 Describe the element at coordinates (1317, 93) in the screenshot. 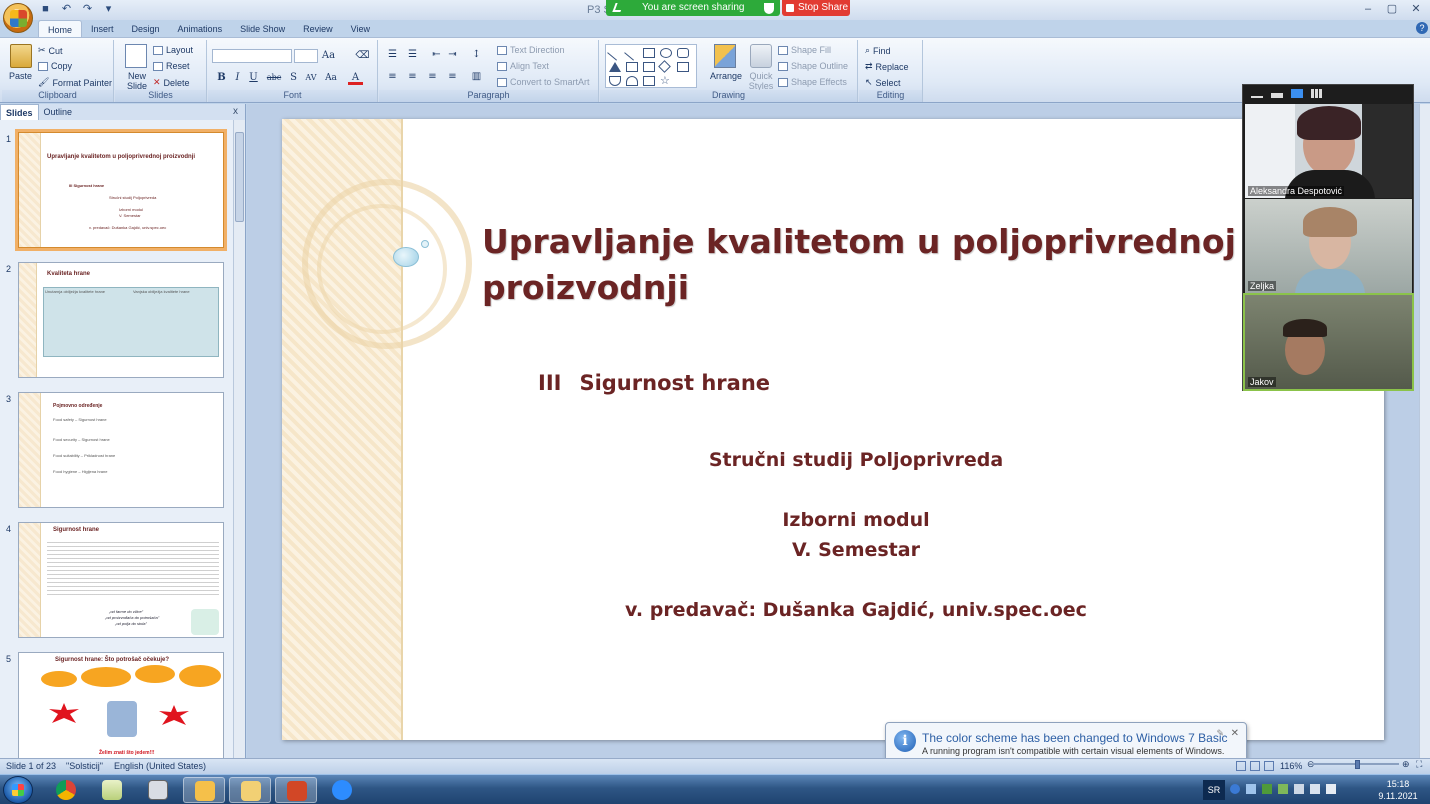

I see `gallery-view-icon` at that location.